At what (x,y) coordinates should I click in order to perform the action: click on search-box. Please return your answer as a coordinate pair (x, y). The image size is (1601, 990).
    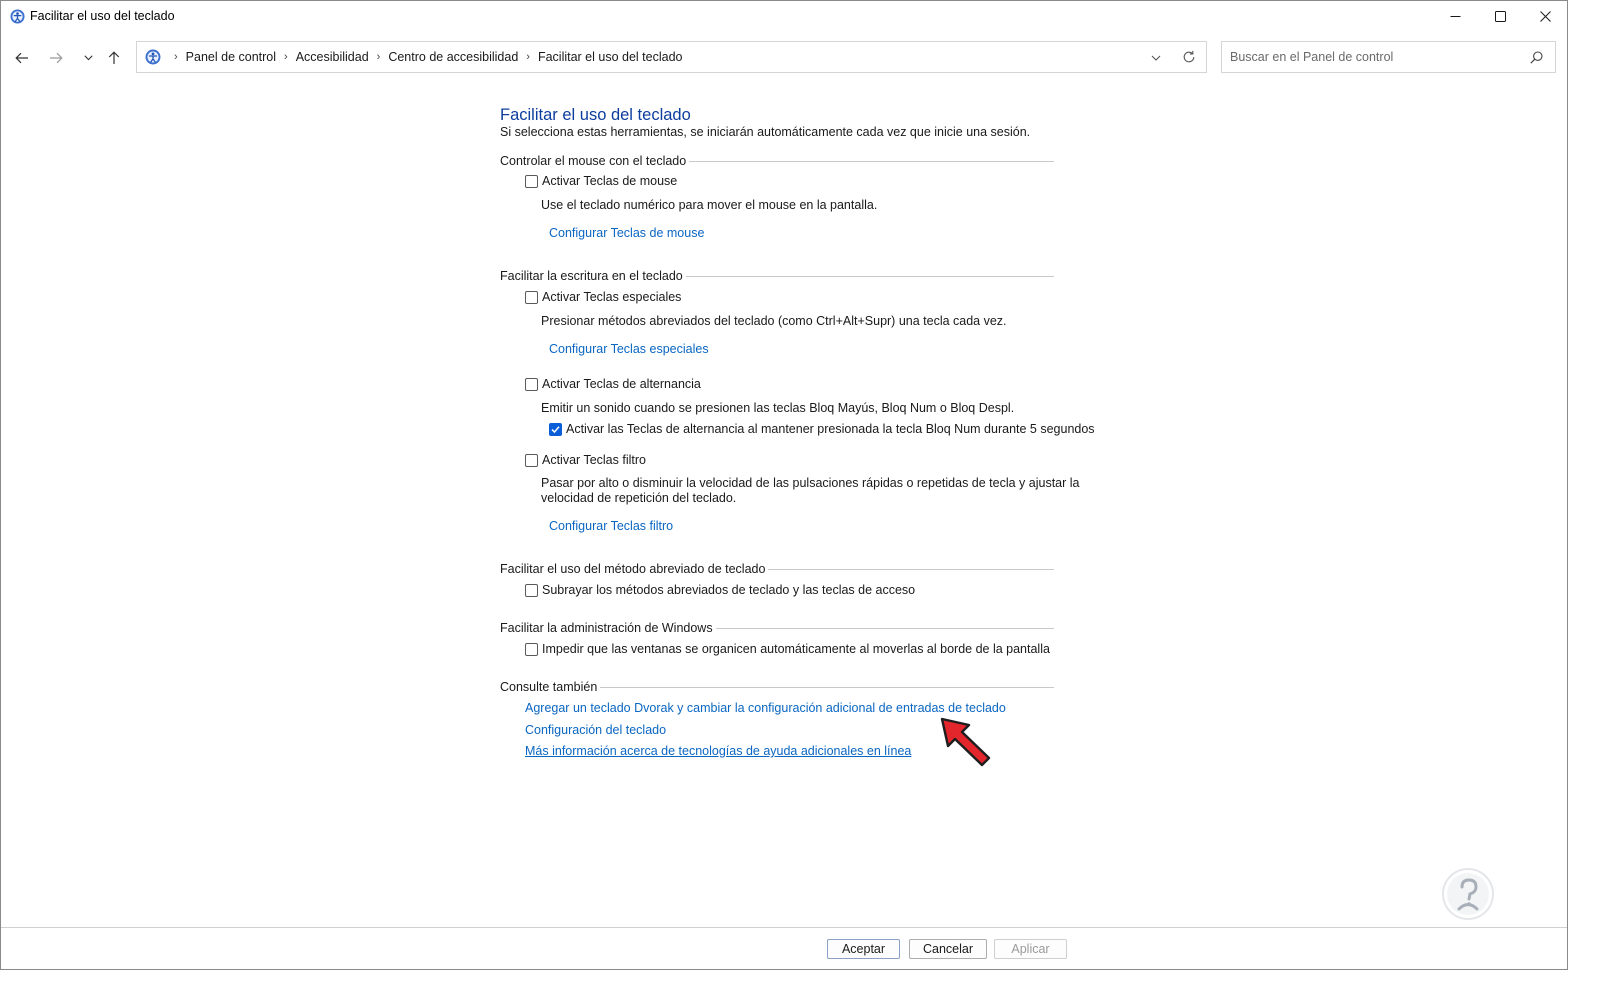
    Looking at the image, I should click on (1388, 57).